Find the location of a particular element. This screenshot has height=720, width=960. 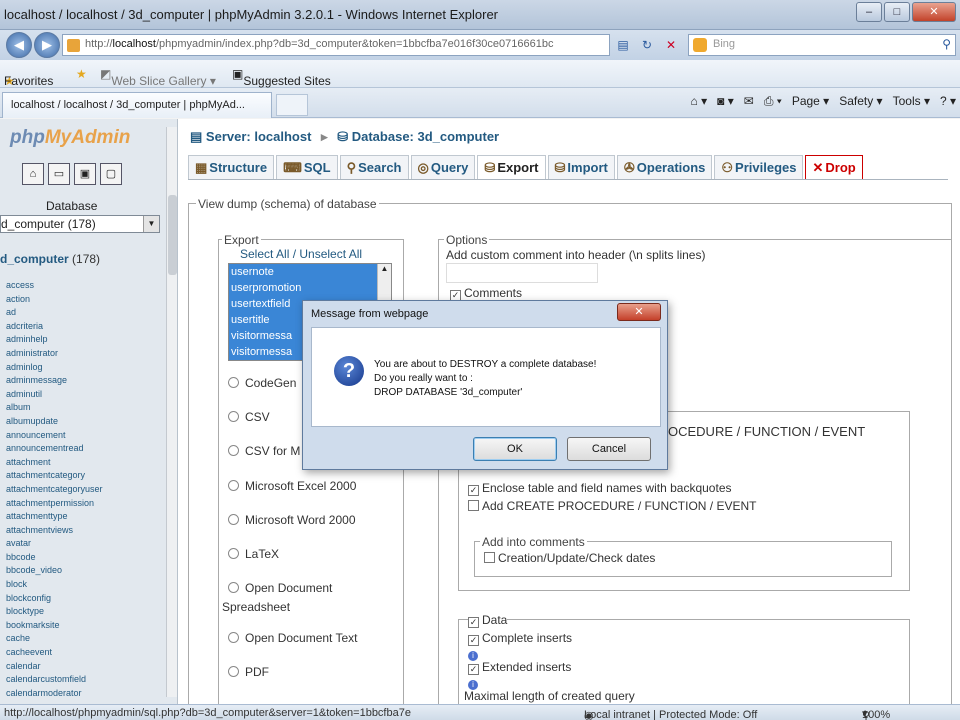

tab-query: ◎ Query is located at coordinates (443, 167).